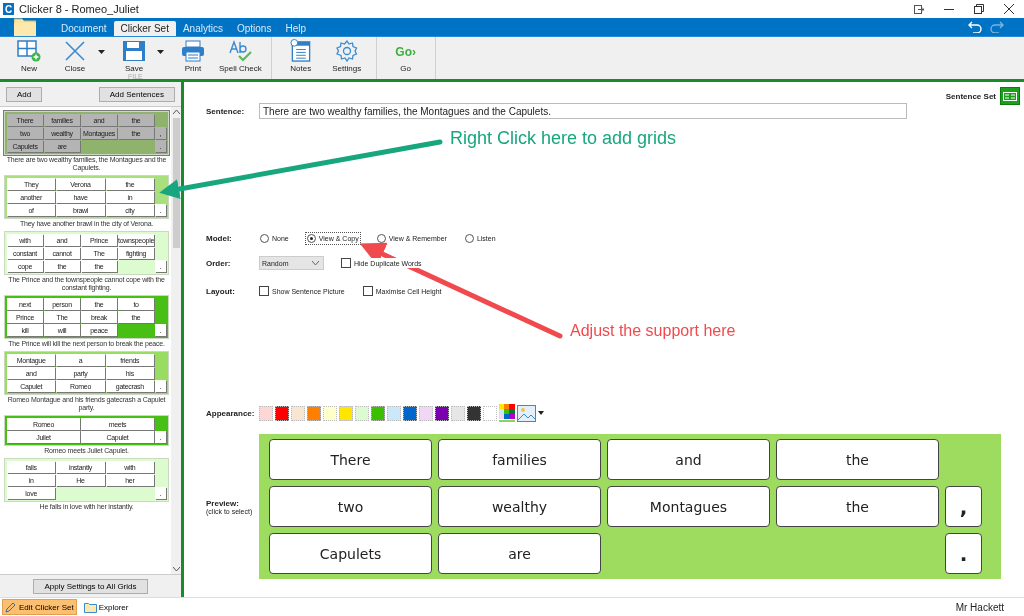 Image resolution: width=1024 pixels, height=616 pixels. I want to click on sentence-set-button, so click(1010, 96).